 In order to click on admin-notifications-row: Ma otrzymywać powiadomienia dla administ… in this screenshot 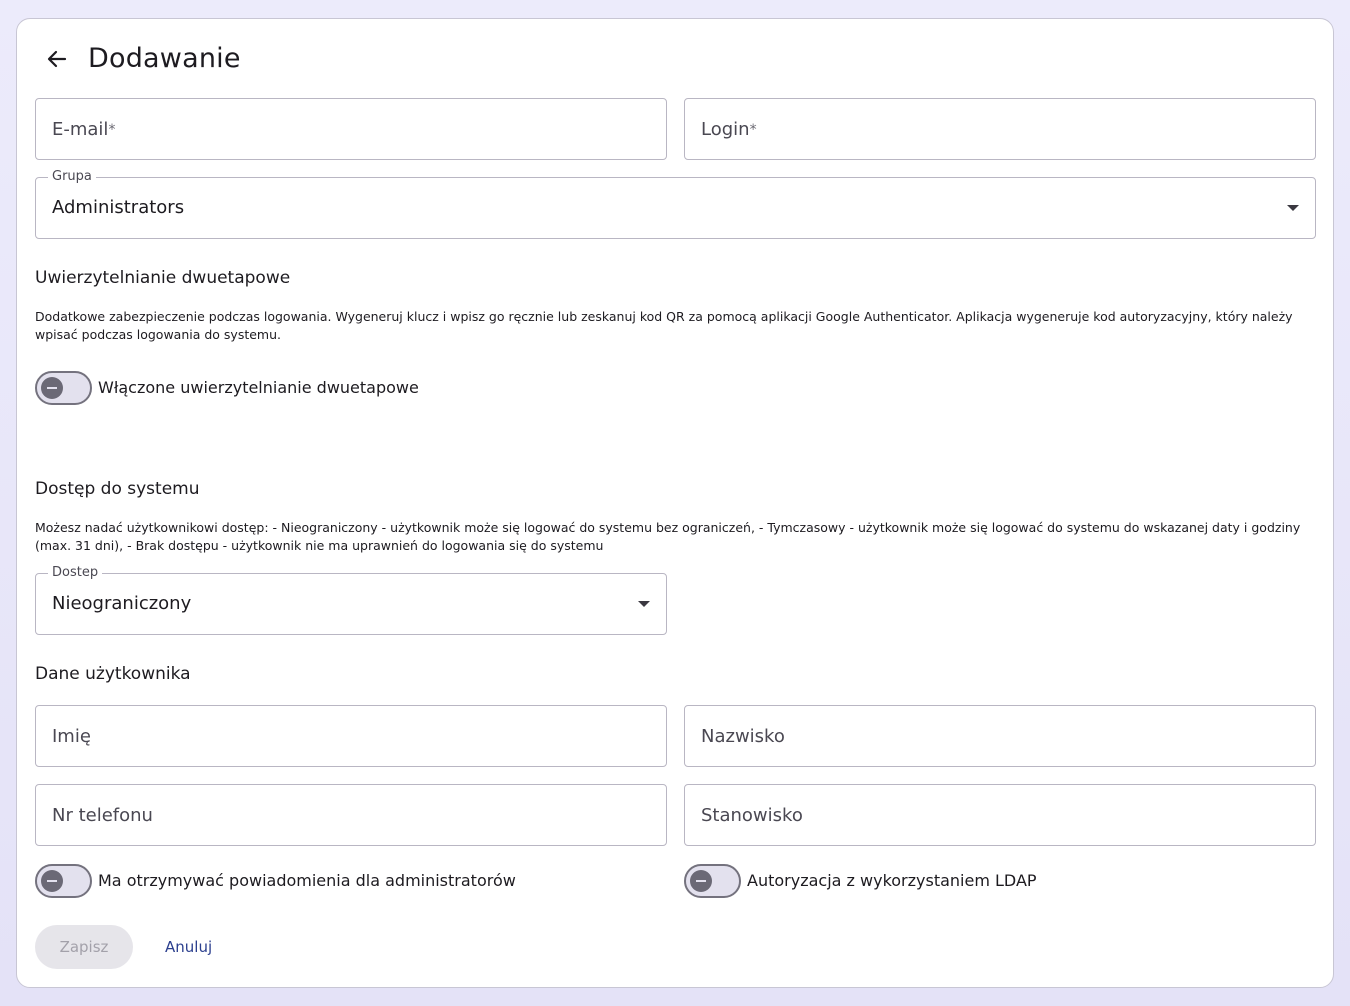, I will do `click(275, 881)`.